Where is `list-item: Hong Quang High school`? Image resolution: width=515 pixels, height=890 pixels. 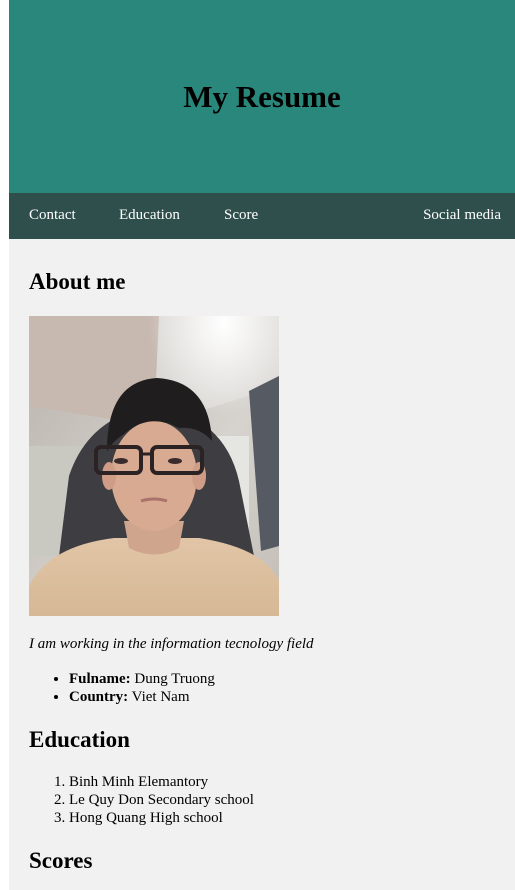 list-item: Hong Quang High school is located at coordinates (161, 818).